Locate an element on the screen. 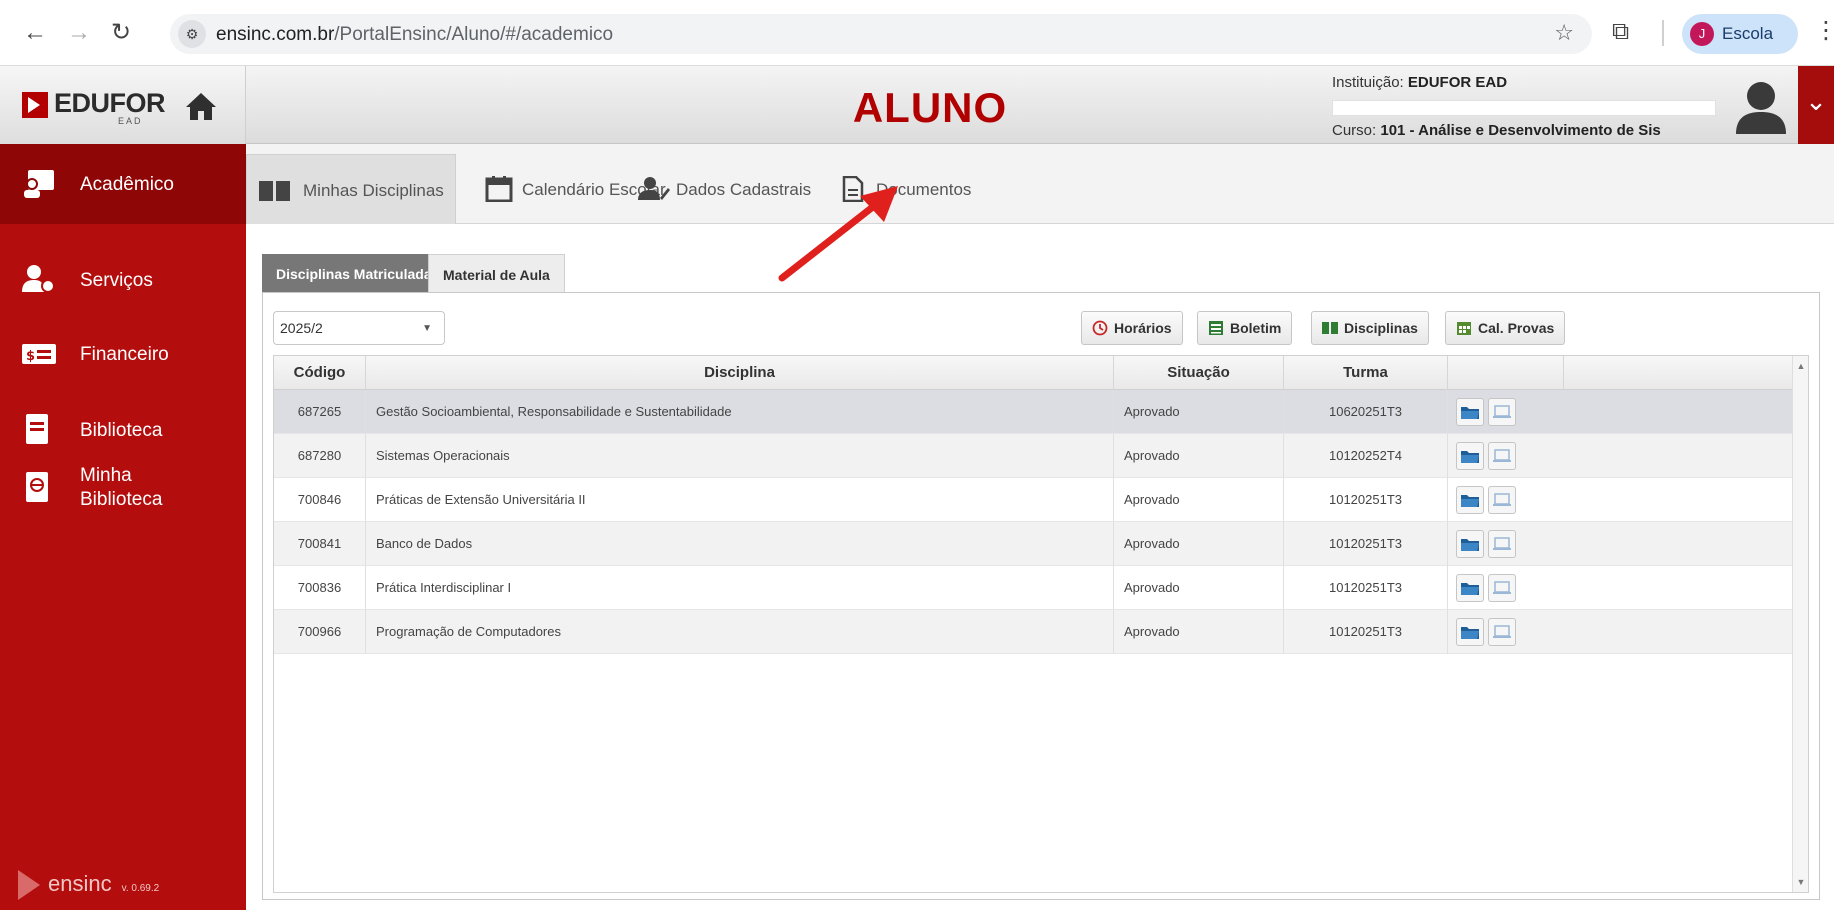  user-avatar-icon is located at coordinates (1761, 107).